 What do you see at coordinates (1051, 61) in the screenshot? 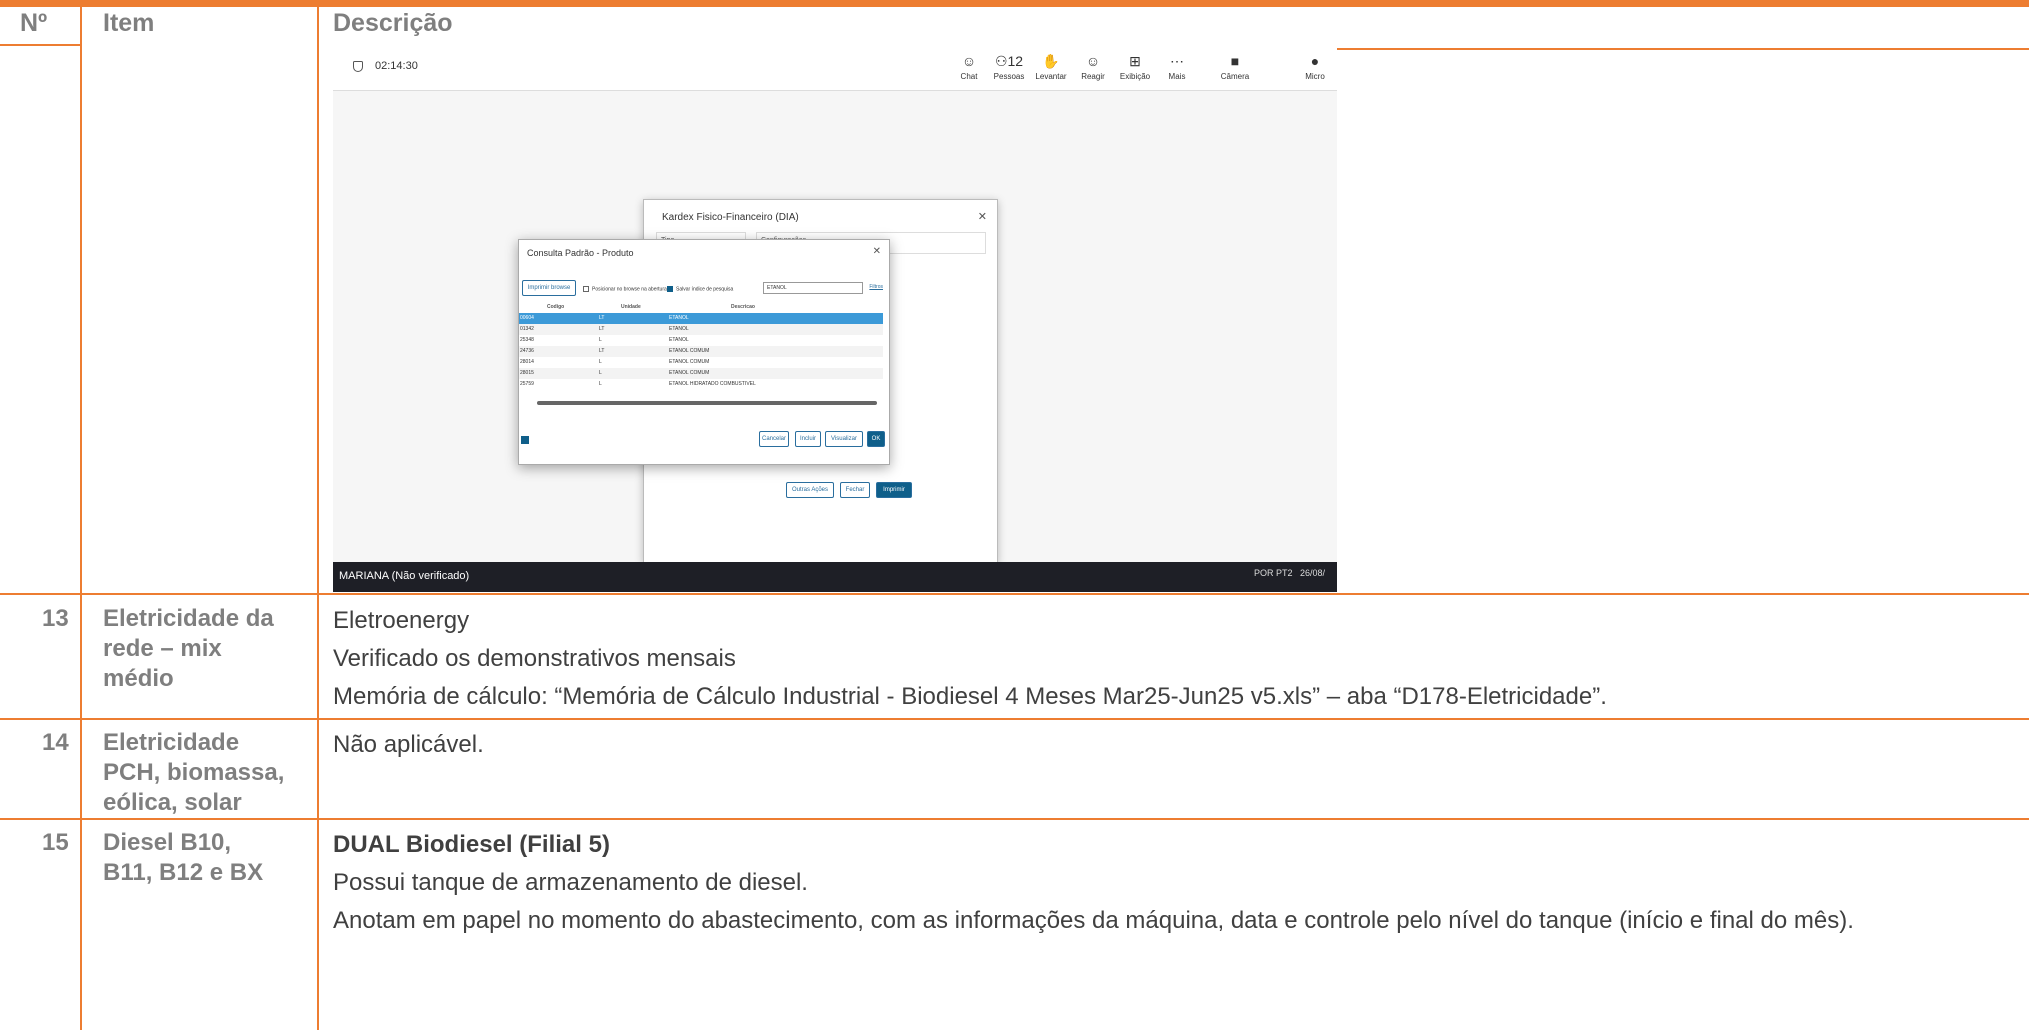
I see `raise-hand-icon: ✋` at bounding box center [1051, 61].